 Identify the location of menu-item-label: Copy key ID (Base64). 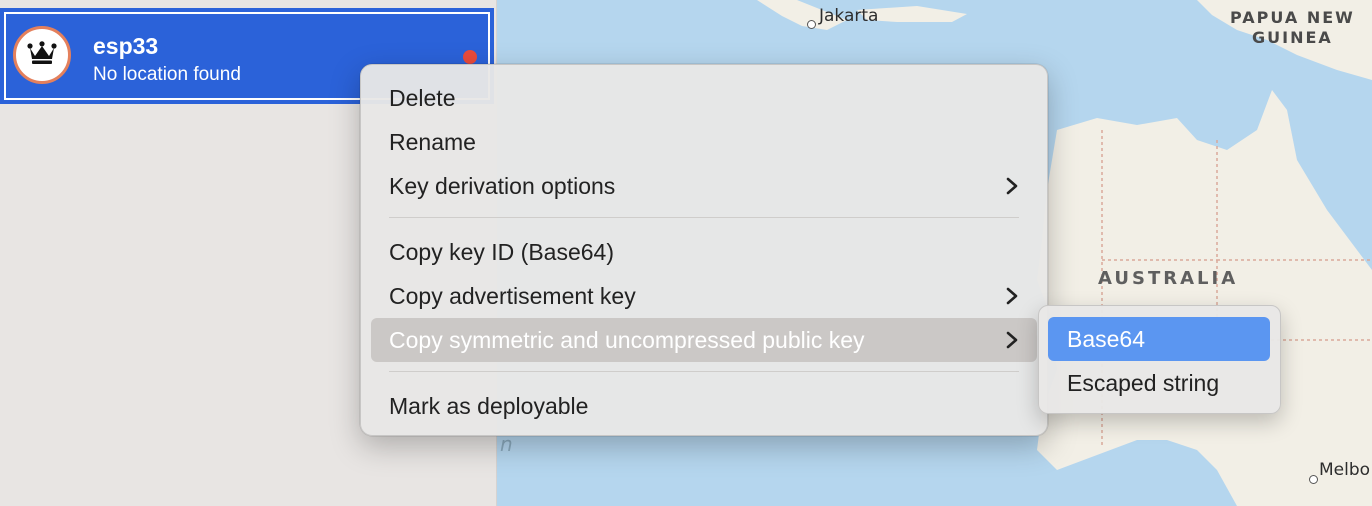
(501, 252).